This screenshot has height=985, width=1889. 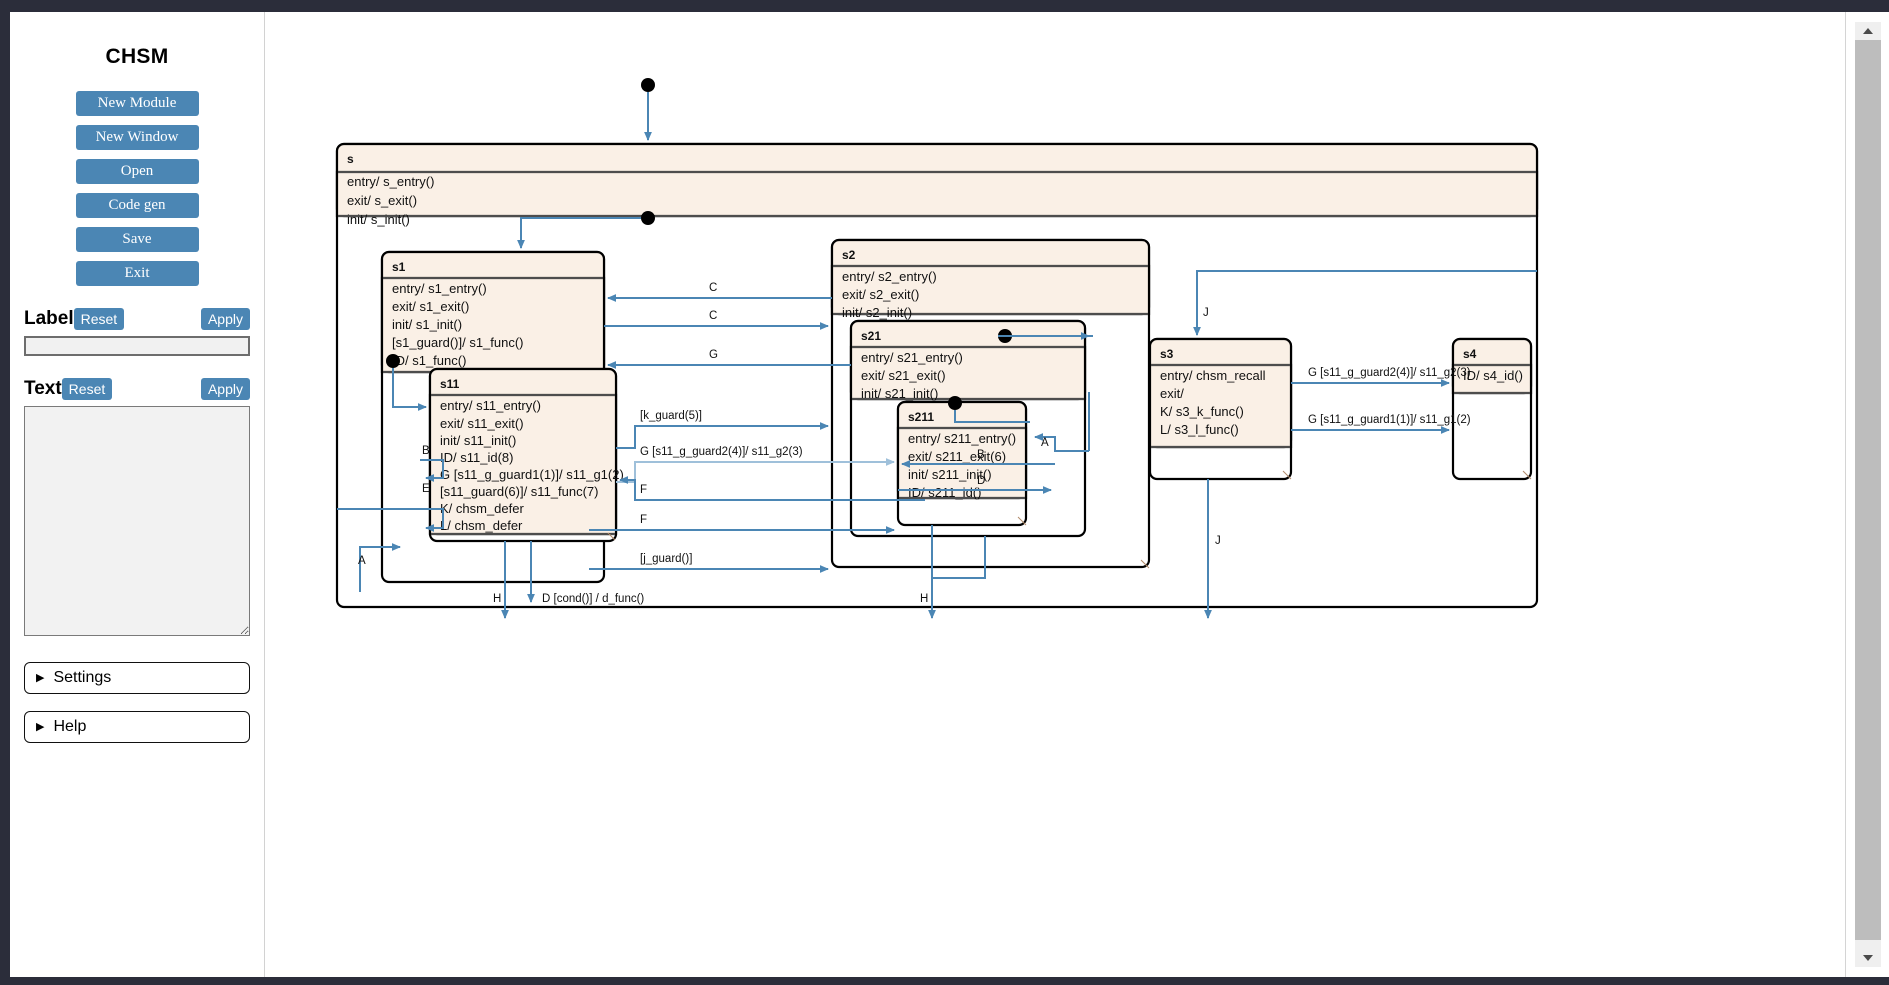 What do you see at coordinates (1470, 354) in the screenshot?
I see `state-title: s4` at bounding box center [1470, 354].